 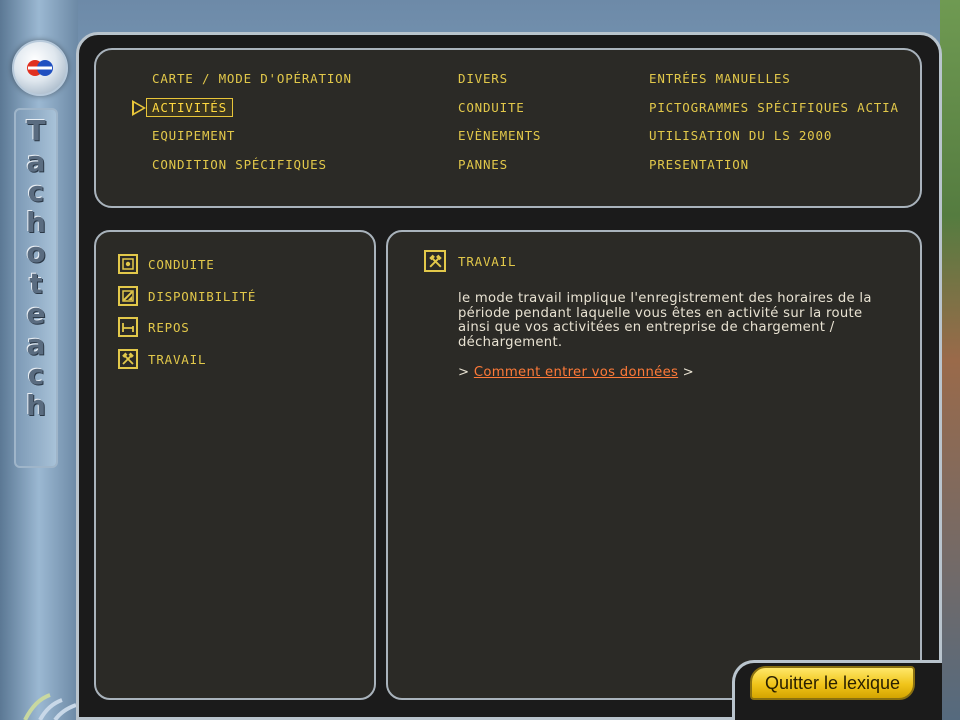 I want to click on menu-item-entrees-manuelles: entrées manuelles, so click(x=720, y=78).